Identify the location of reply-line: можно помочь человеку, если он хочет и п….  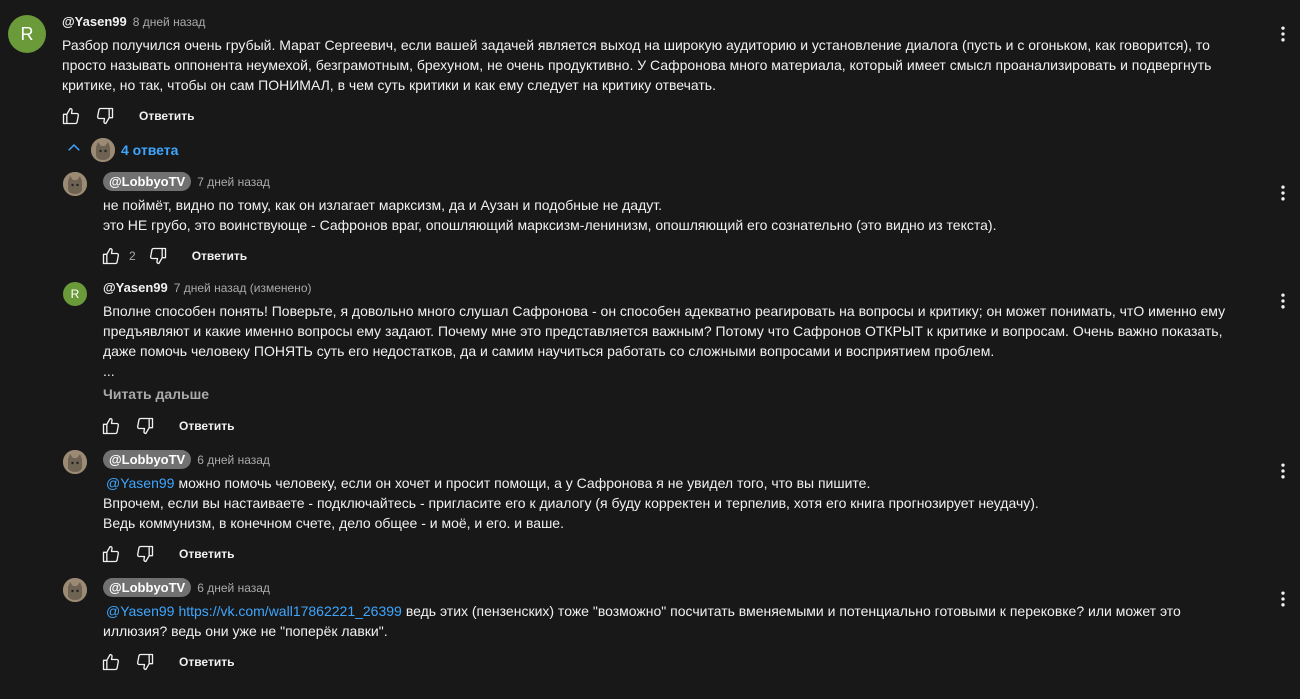
(524, 483).